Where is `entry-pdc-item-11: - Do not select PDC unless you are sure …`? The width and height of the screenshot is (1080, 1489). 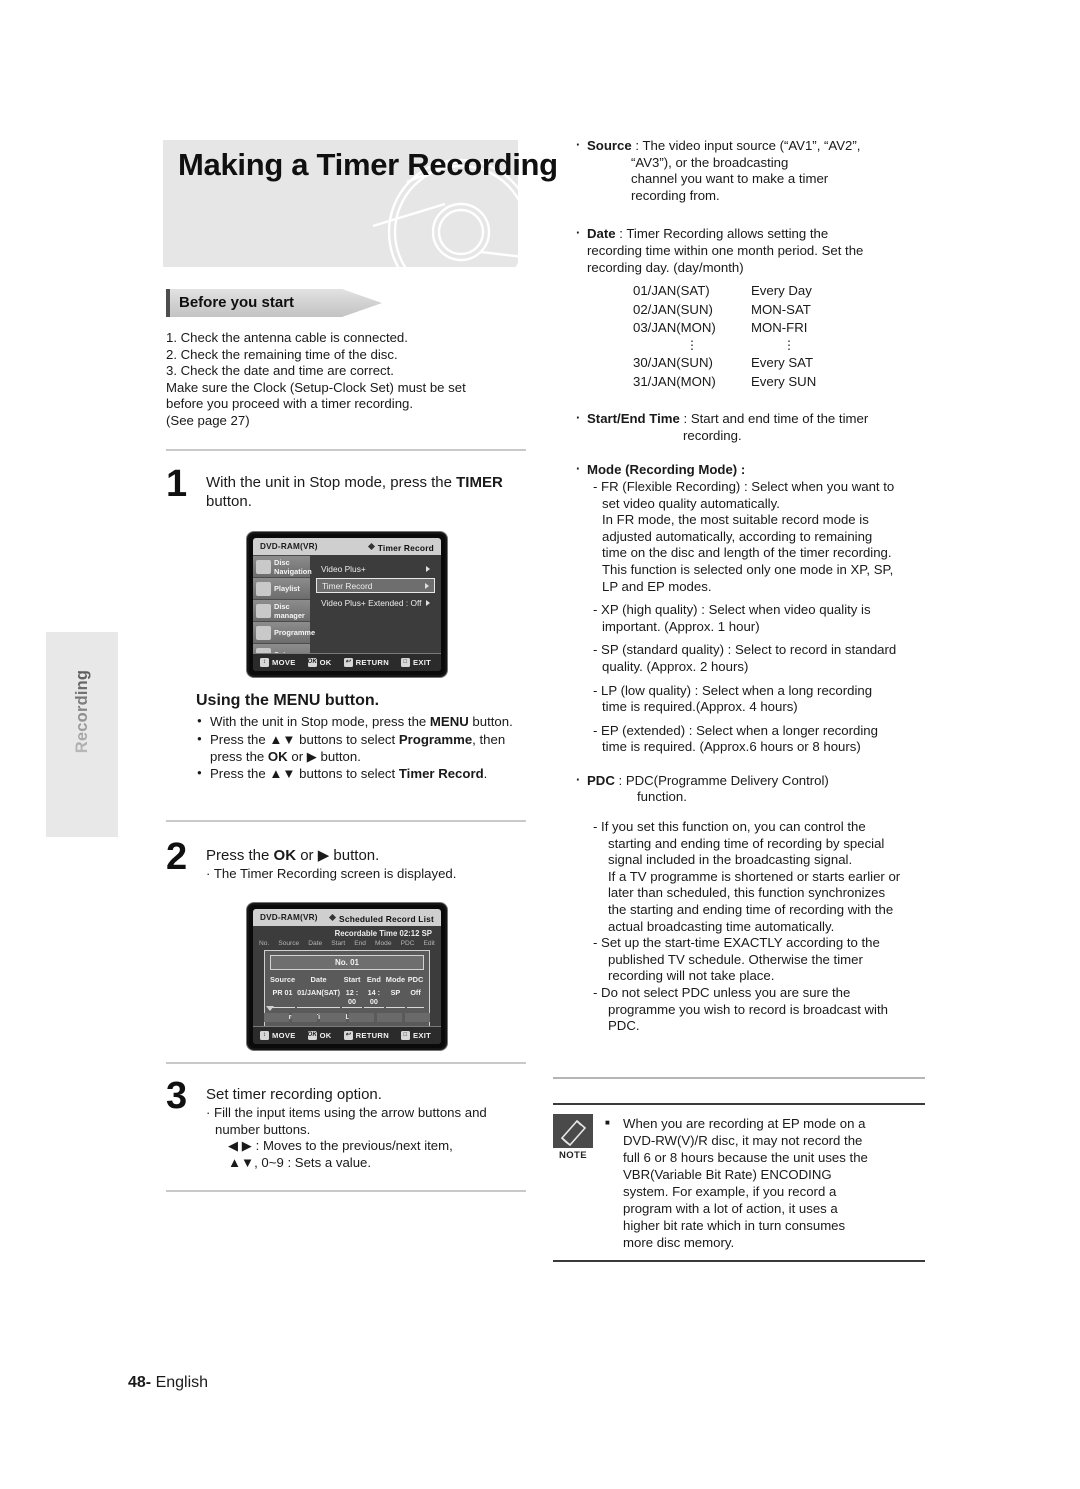 entry-pdc-item-11: - Do not select PDC unless you are sure … is located at coordinates (722, 992).